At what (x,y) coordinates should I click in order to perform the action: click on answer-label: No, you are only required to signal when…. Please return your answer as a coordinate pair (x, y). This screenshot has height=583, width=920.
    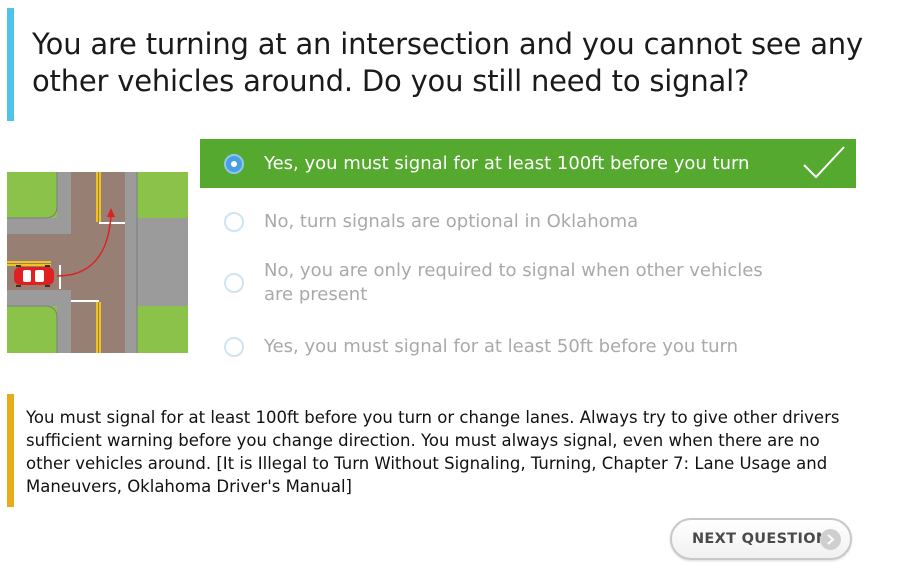
    Looking at the image, I should click on (513, 282).